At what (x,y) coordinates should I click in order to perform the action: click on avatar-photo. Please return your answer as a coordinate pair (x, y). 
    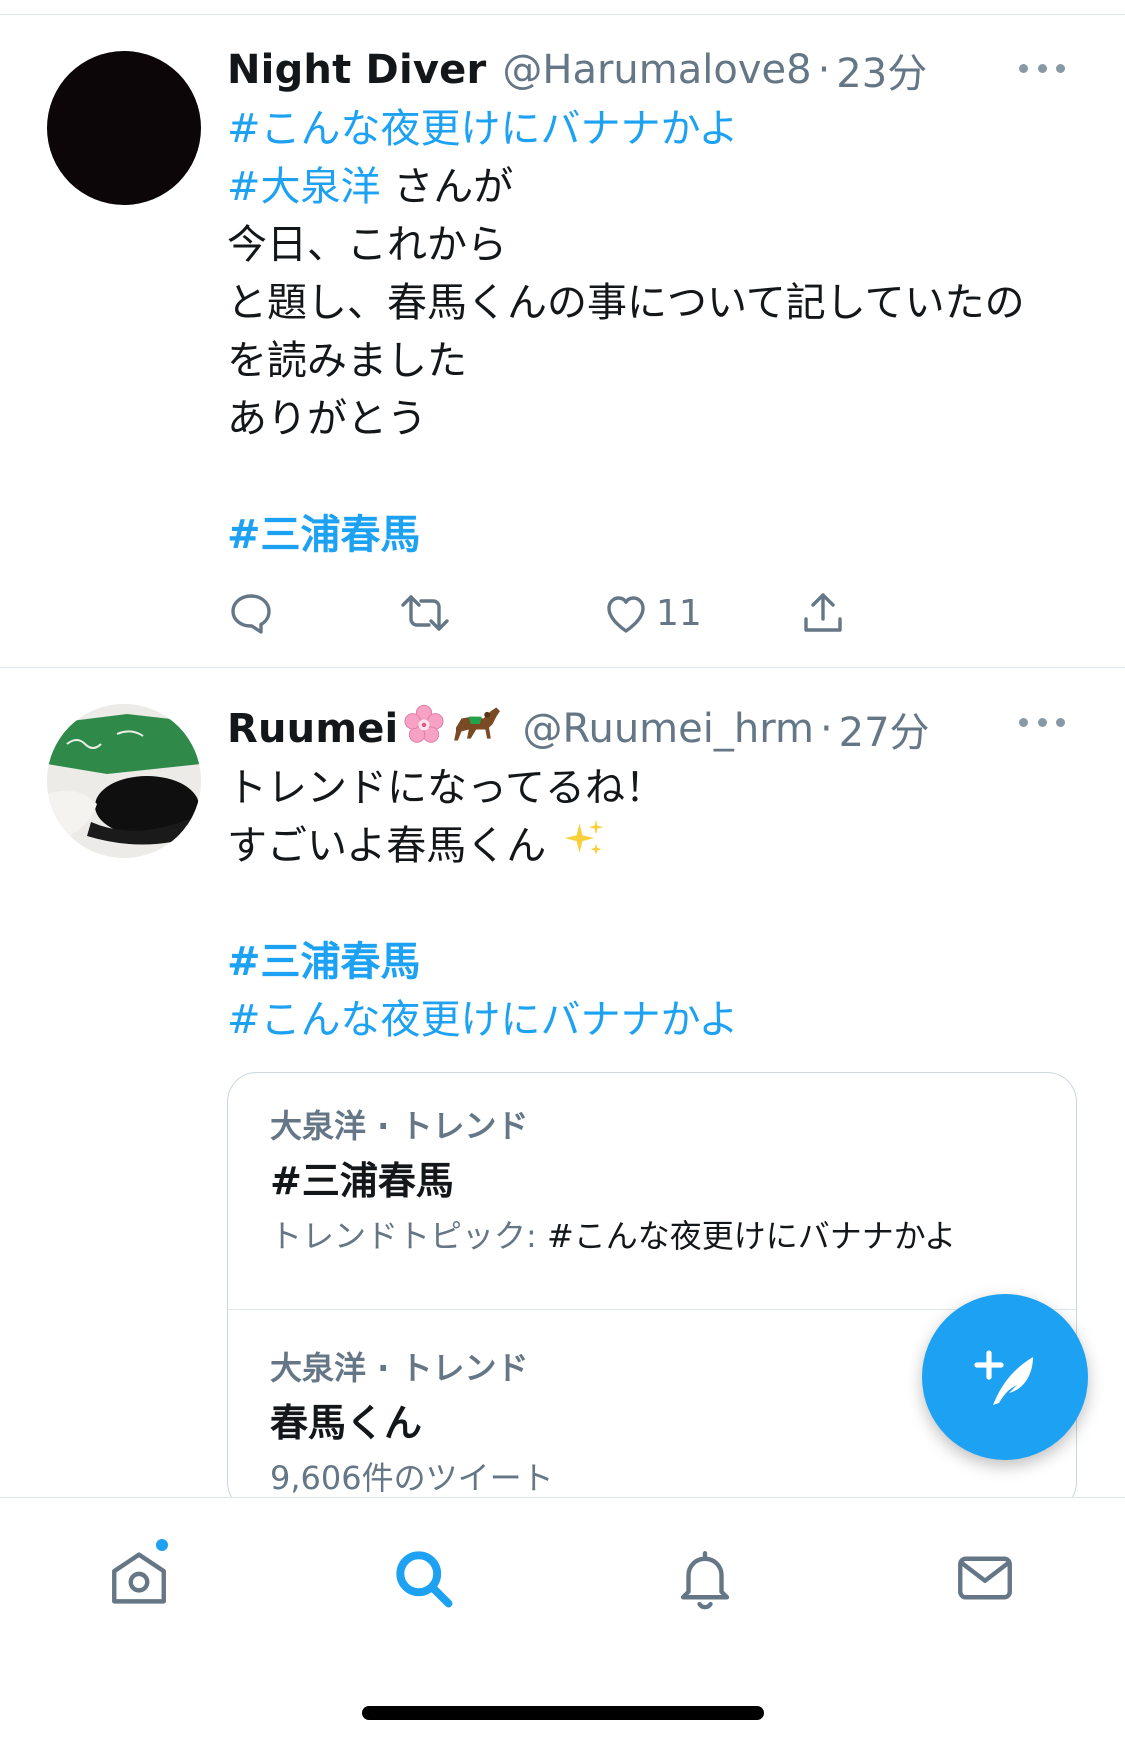
    Looking at the image, I should click on (124, 781).